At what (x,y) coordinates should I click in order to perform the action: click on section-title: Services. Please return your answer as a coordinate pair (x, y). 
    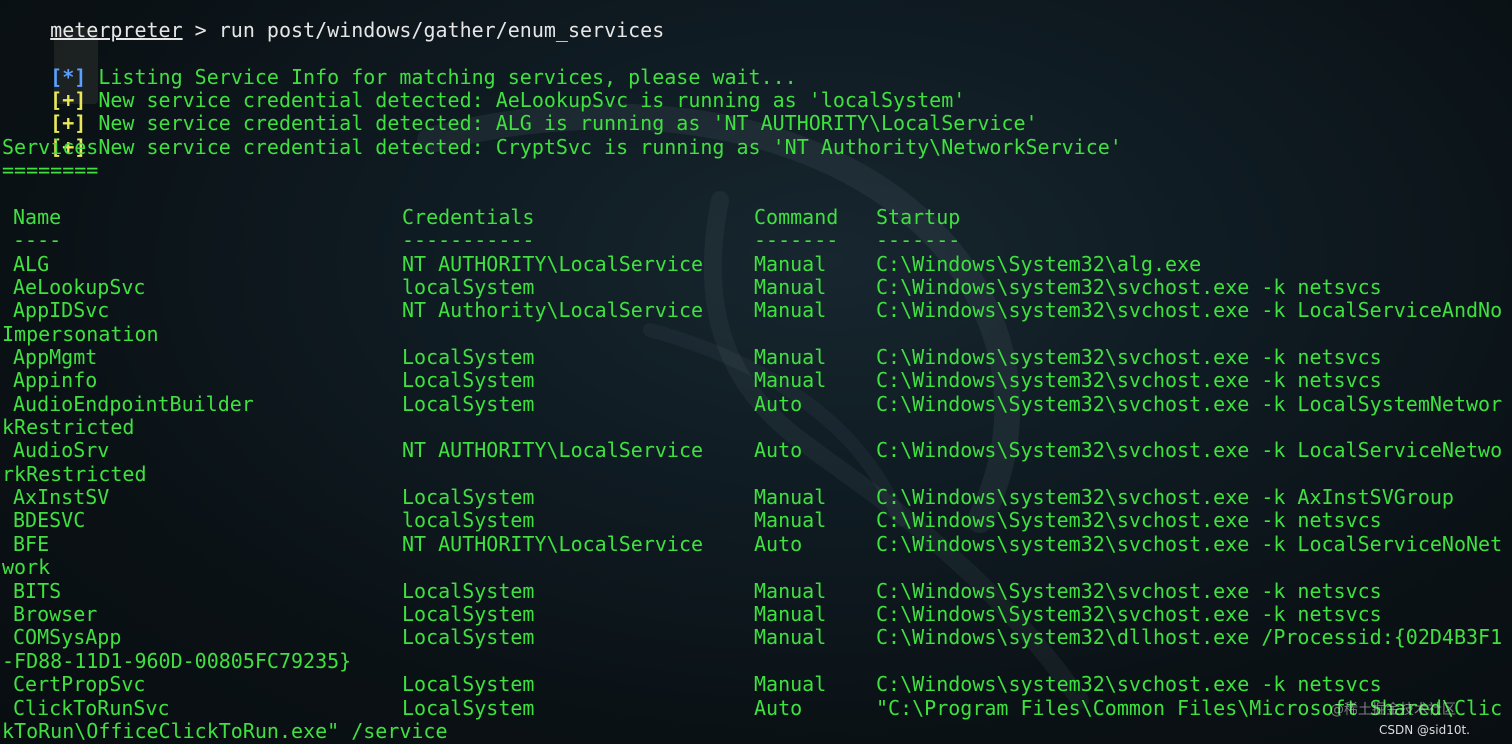
    Looking at the image, I should click on (50, 147).